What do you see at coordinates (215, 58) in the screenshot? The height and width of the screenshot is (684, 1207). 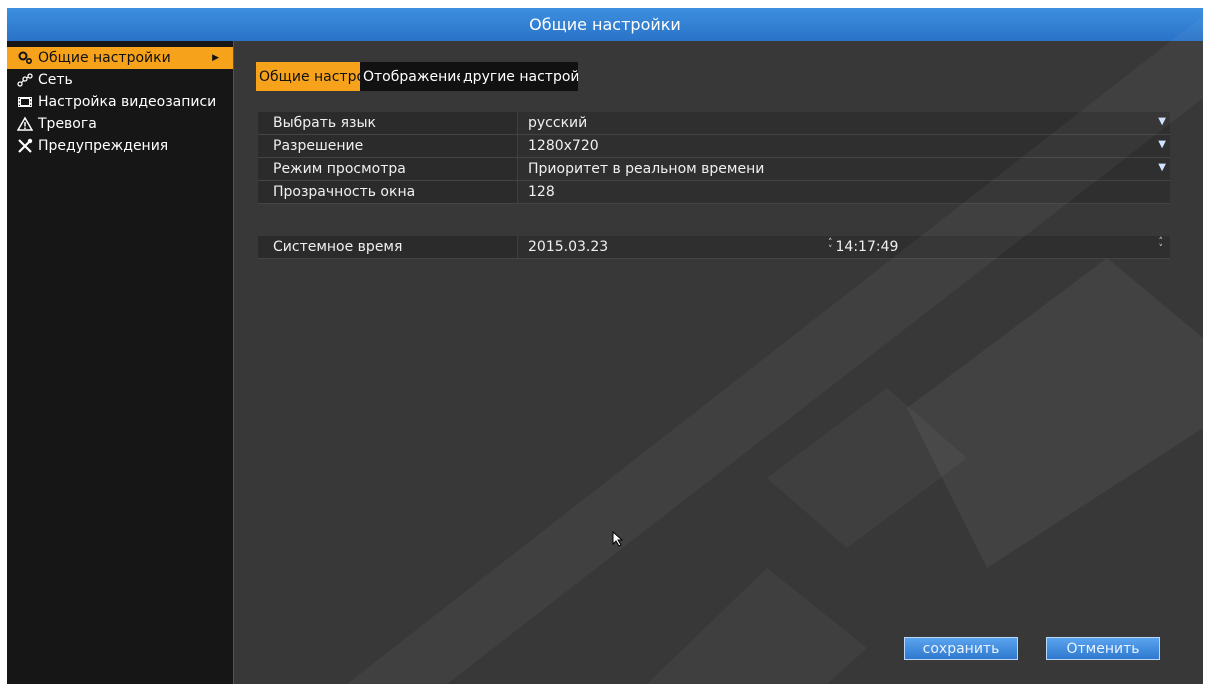 I see `chevron-right-icon: ▶` at bounding box center [215, 58].